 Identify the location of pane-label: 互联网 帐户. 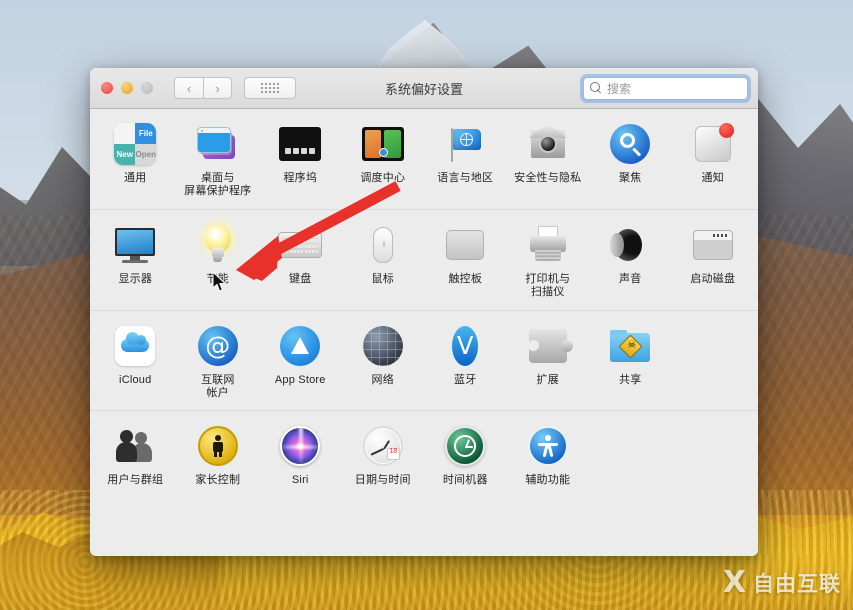
(217, 386).